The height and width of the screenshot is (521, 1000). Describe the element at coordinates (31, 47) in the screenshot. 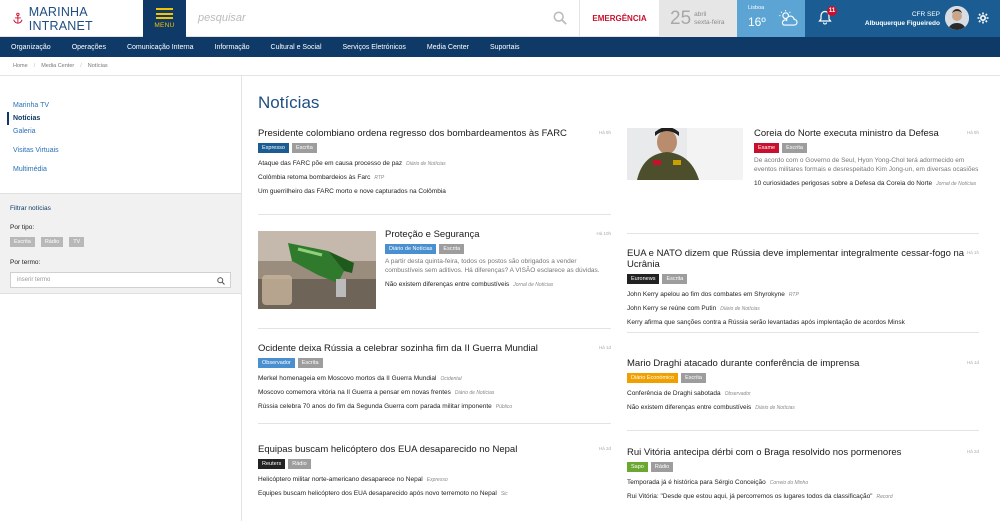

I see `nav-item: Organização` at that location.